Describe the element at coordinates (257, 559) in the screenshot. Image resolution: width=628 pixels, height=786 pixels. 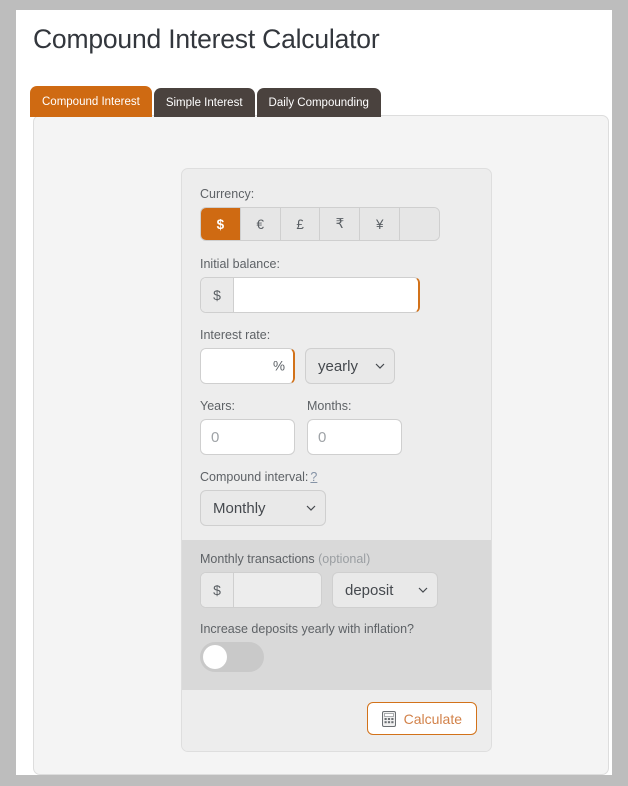
I see `monthly-transactions-text: Monthly transactions` at that location.